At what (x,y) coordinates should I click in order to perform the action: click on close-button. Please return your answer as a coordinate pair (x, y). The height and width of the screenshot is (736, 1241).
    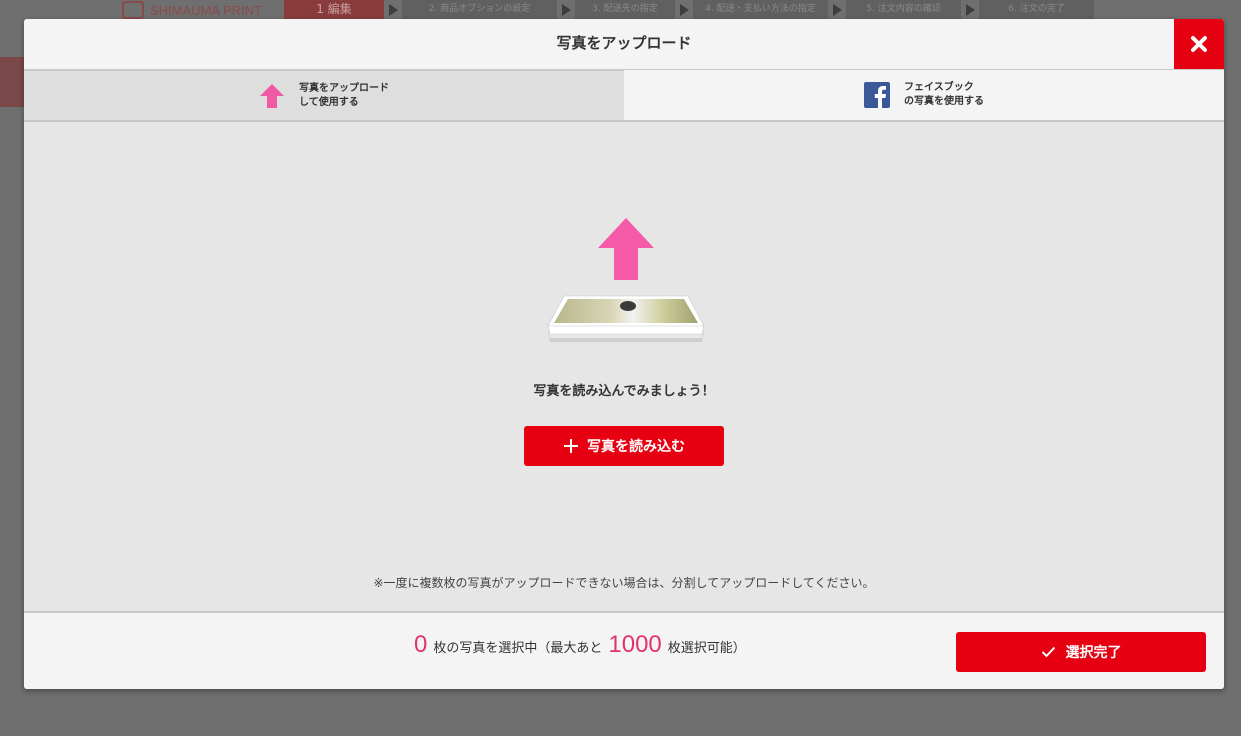
    Looking at the image, I should click on (1199, 44).